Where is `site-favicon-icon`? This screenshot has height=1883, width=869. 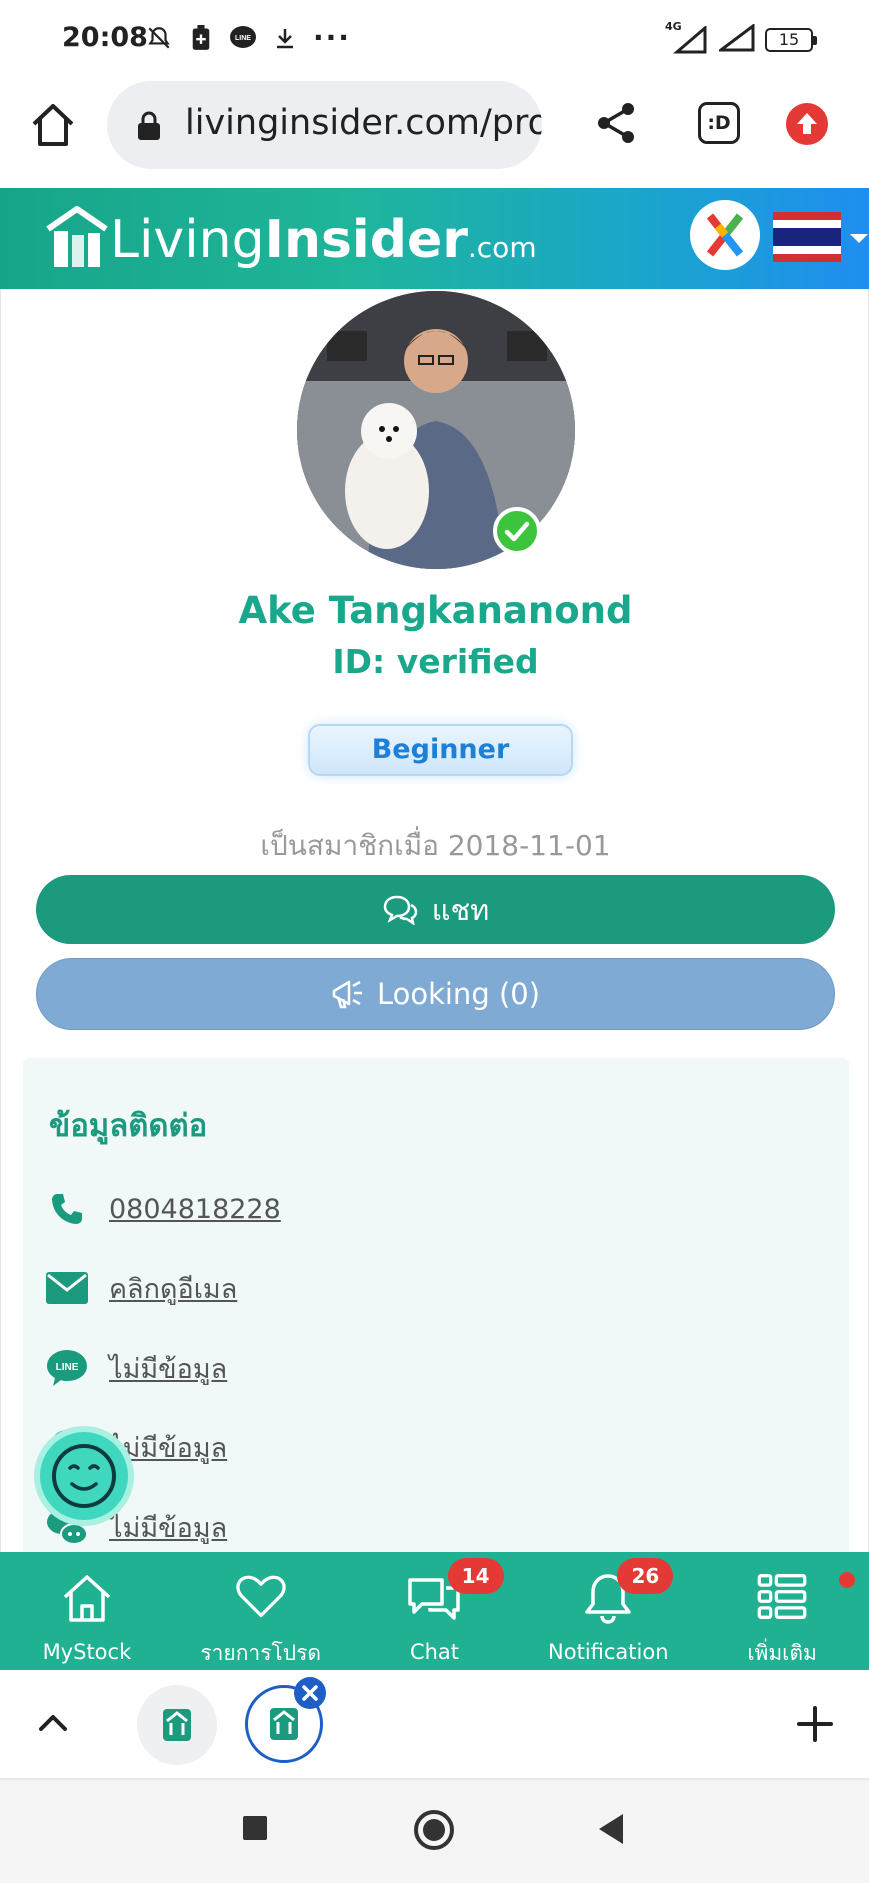
site-favicon-icon is located at coordinates (177, 1725).